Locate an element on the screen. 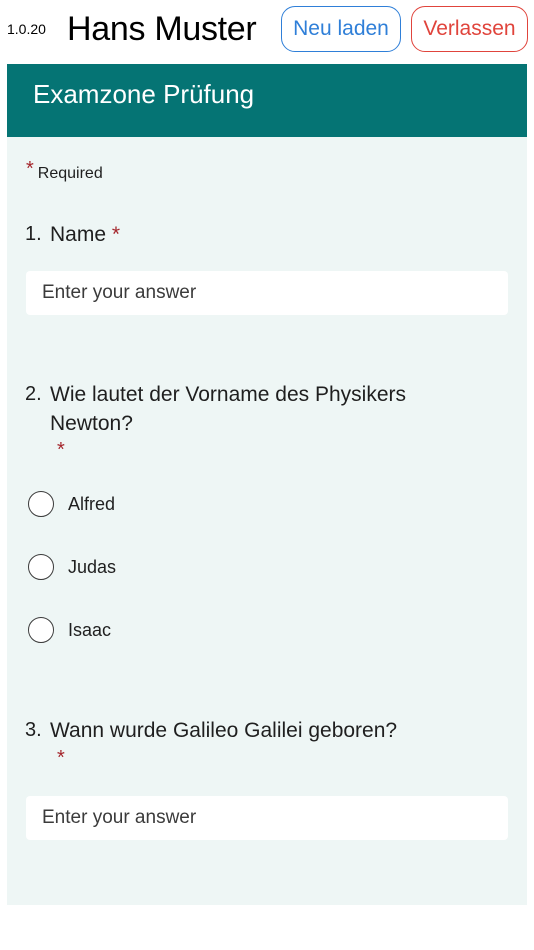 Image resolution: width=534 pixels, height=950 pixels. option-isaac: Isaac is located at coordinates (128, 631).